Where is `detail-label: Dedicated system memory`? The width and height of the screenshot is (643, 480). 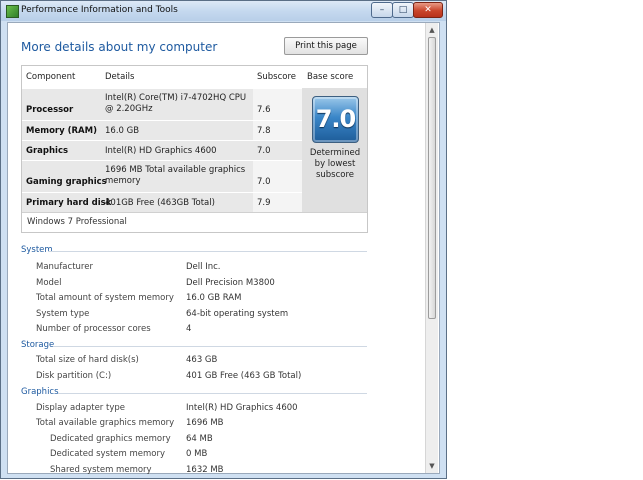
detail-label: Dedicated system memory is located at coordinates (108, 454).